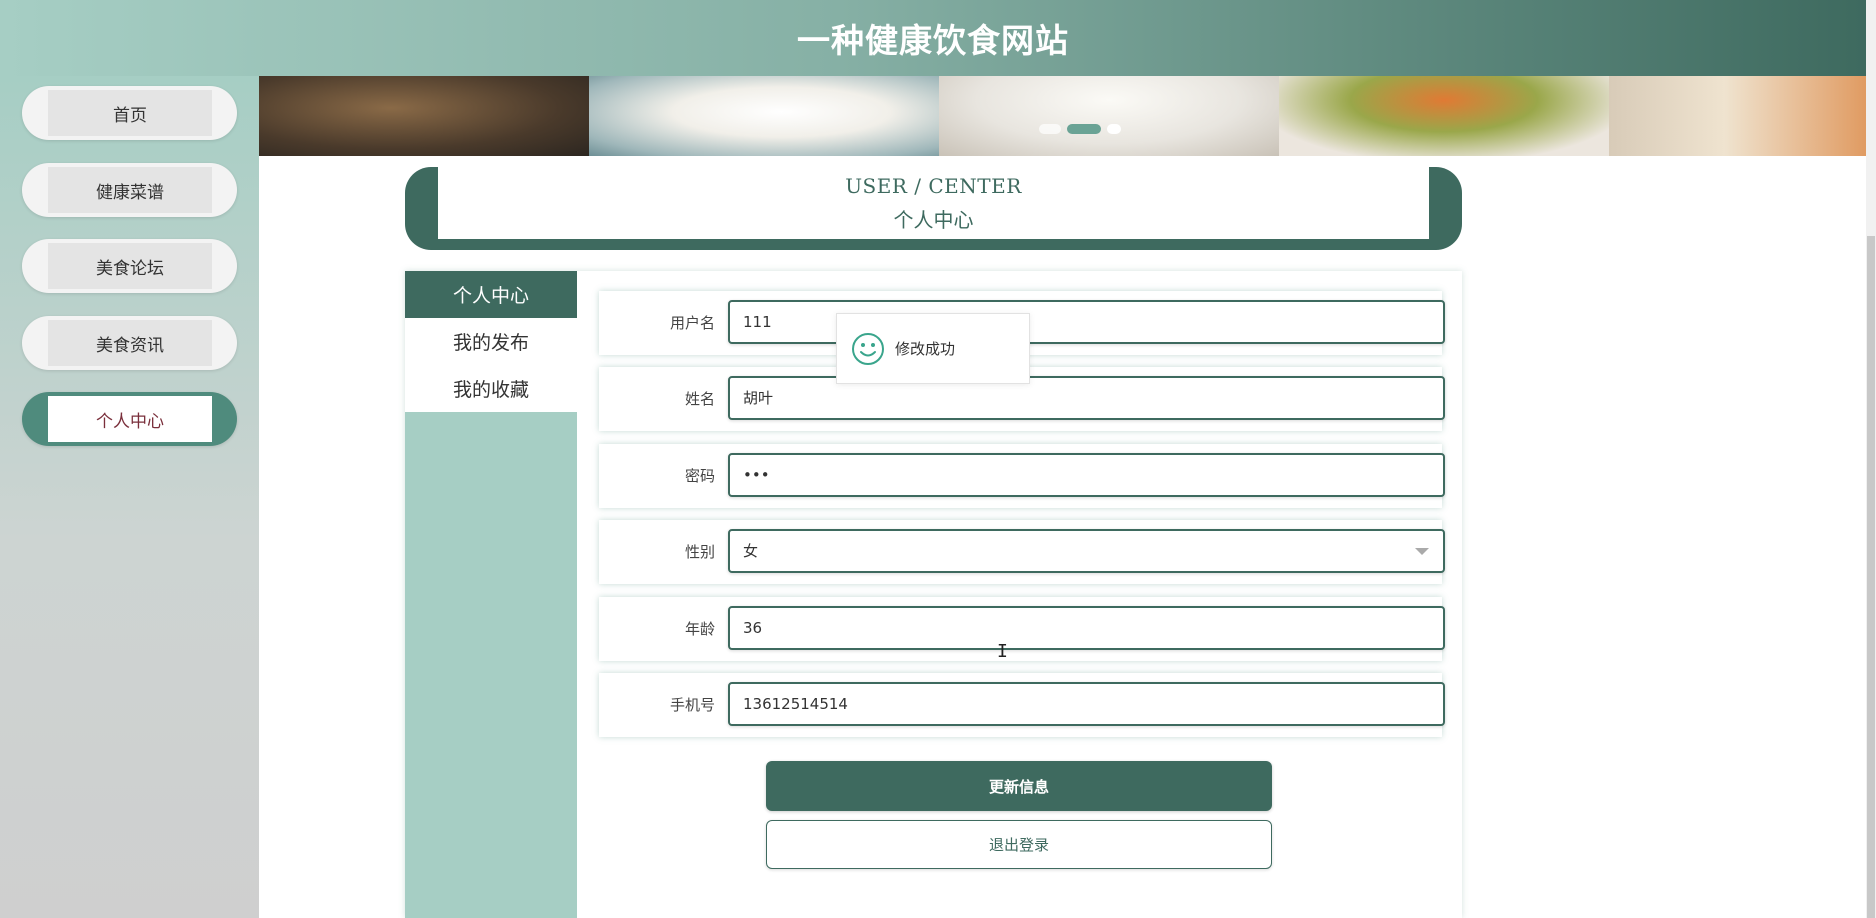 This screenshot has width=1876, height=918. I want to click on carousel-indicators, so click(1080, 129).